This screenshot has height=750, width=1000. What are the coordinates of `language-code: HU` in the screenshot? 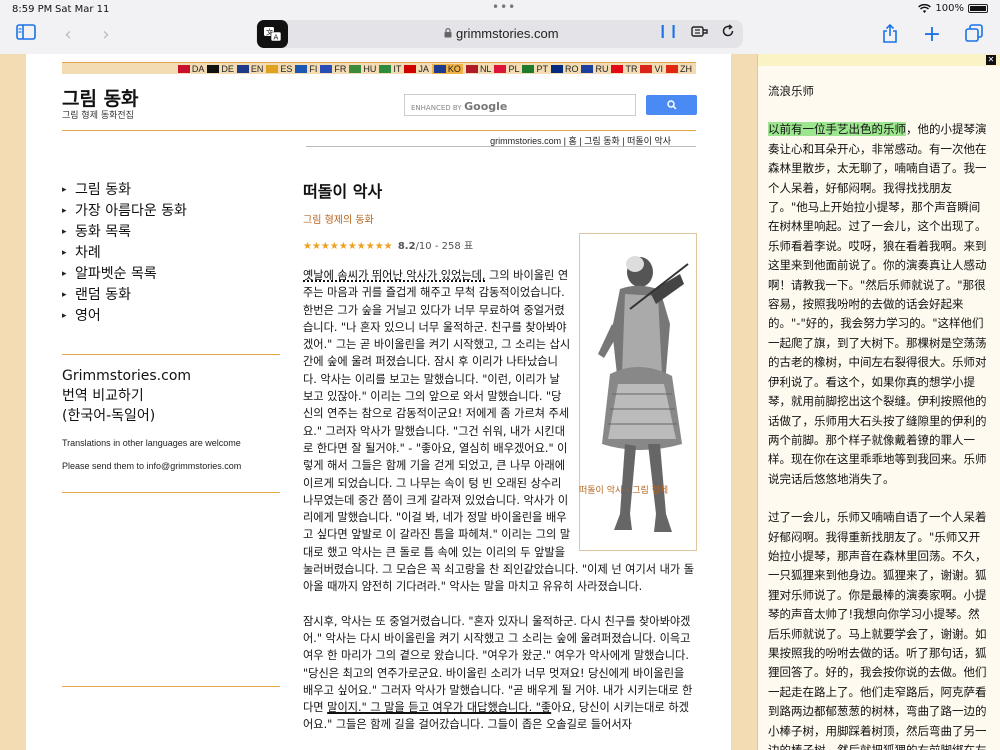 It's located at (369, 69).